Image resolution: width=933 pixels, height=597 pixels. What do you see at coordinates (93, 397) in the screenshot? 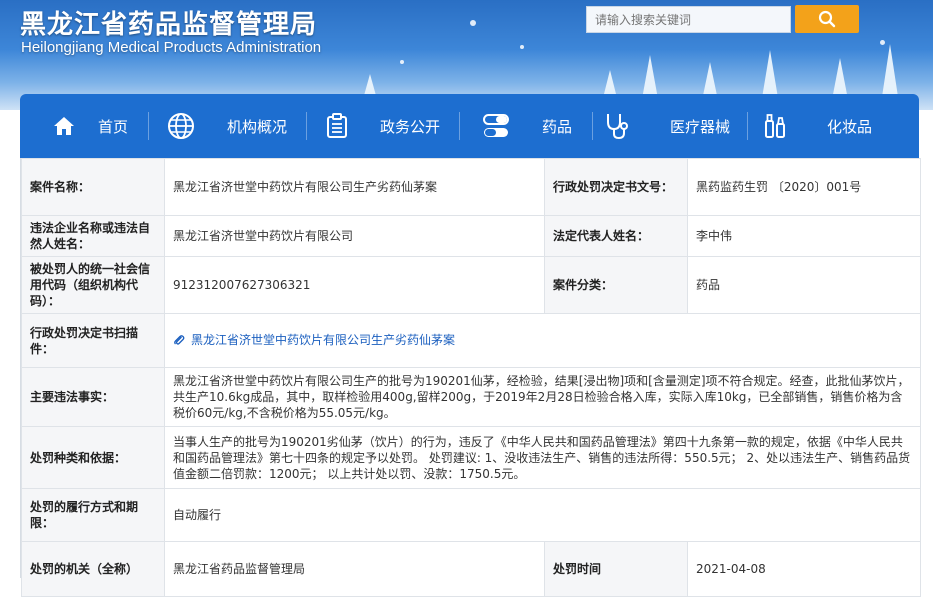
I see `violation-facts-label: 主要违法事实：` at bounding box center [93, 397].